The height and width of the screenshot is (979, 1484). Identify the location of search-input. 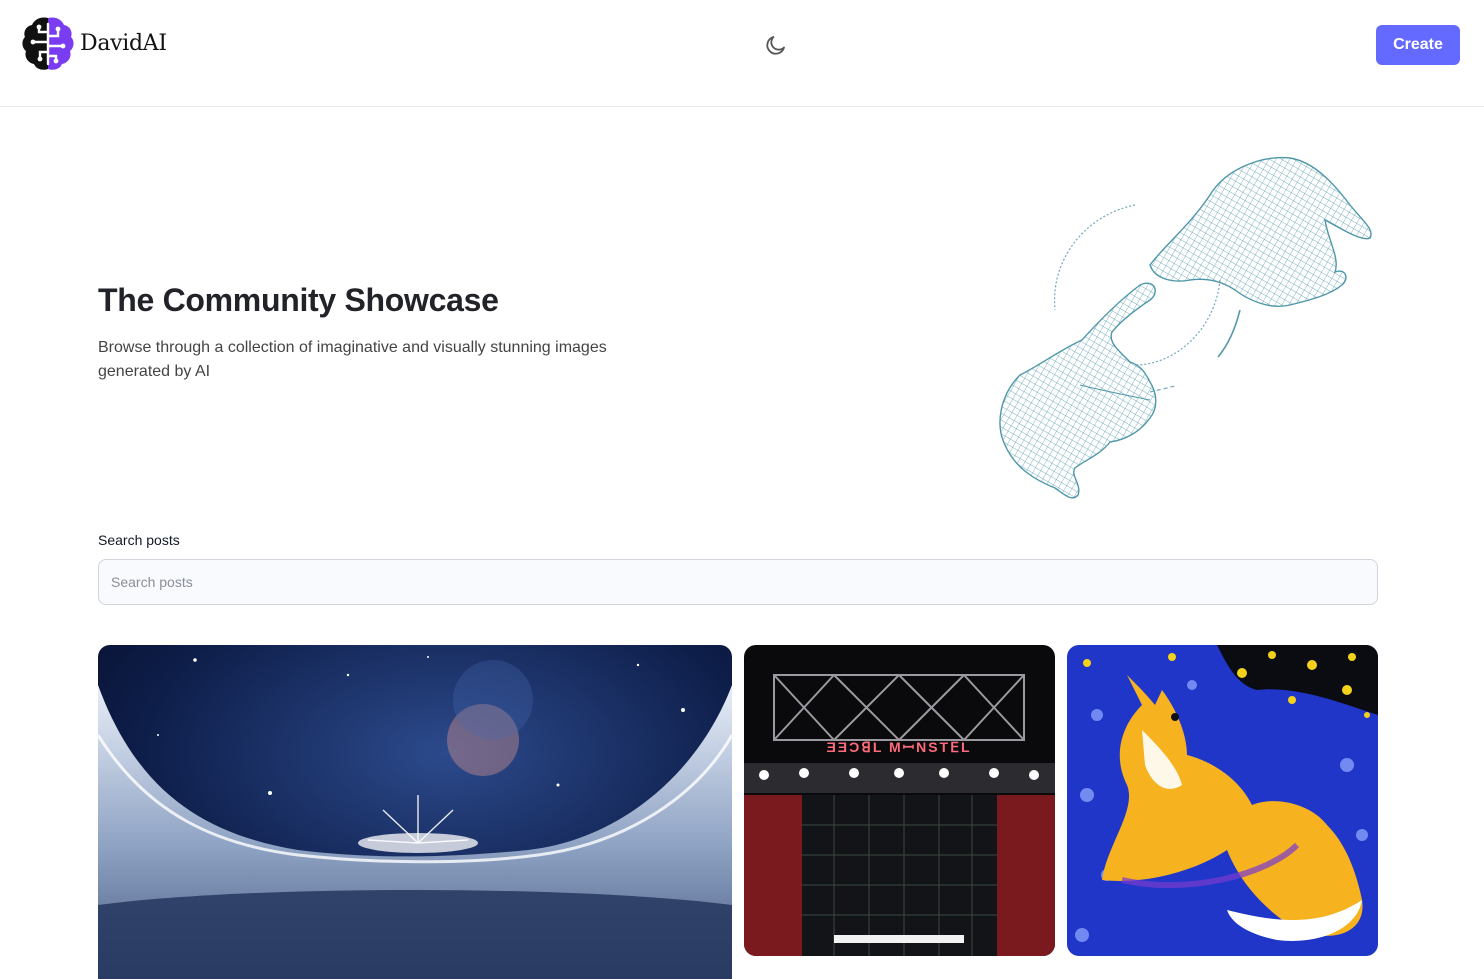
(738, 582).